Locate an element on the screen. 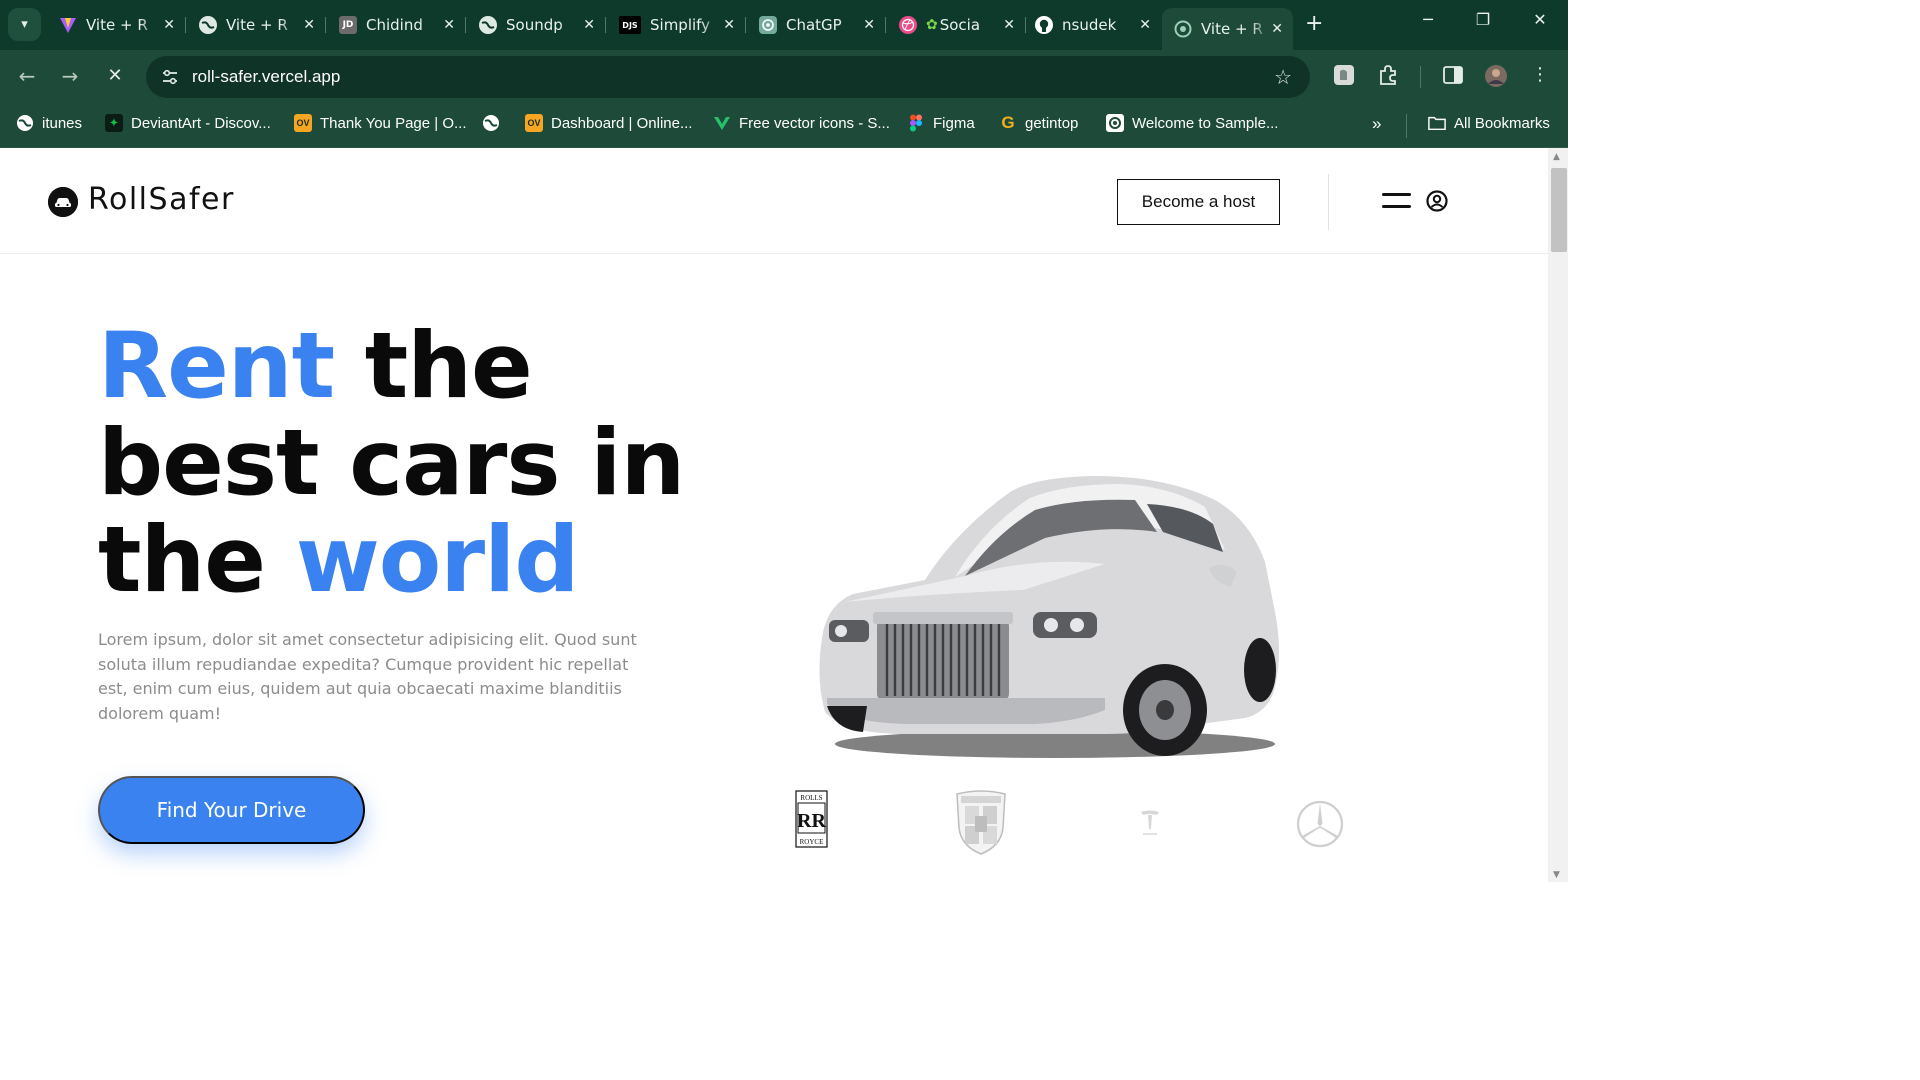 The width and height of the screenshot is (1920, 1080). find-your-drive-button: Find Your Drive is located at coordinates (231, 810).